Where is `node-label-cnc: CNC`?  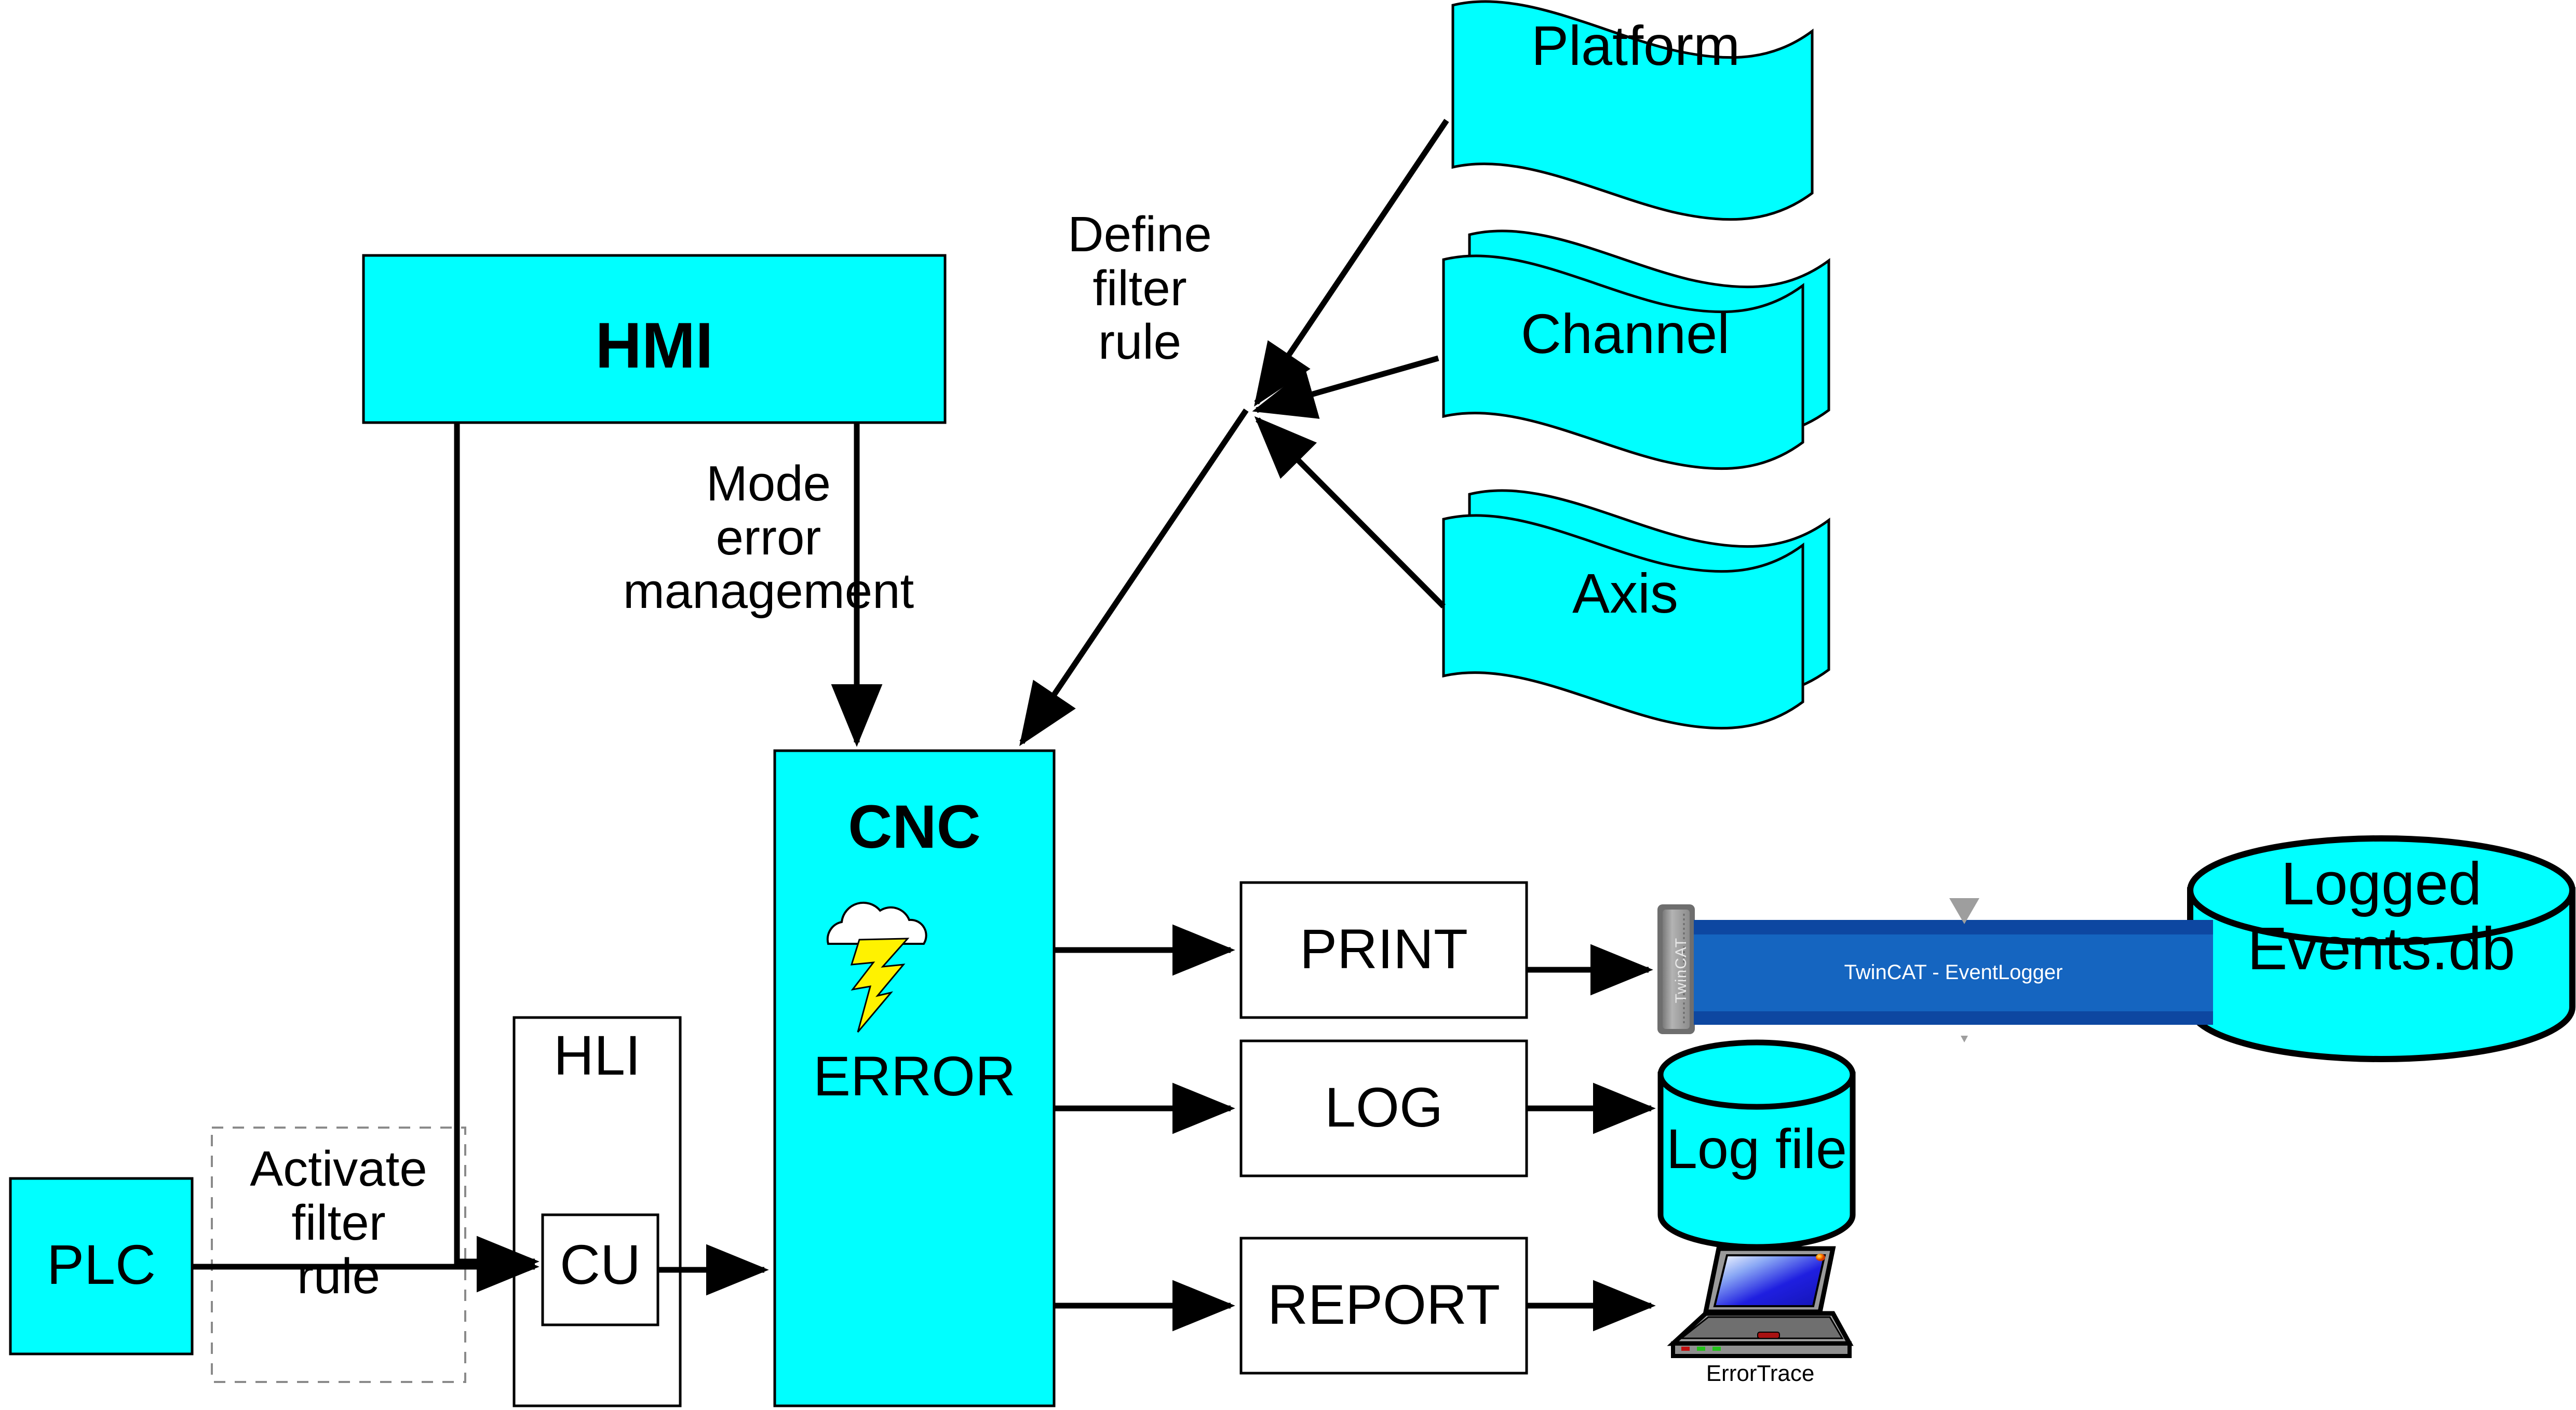 node-label-cnc: CNC is located at coordinates (914, 827).